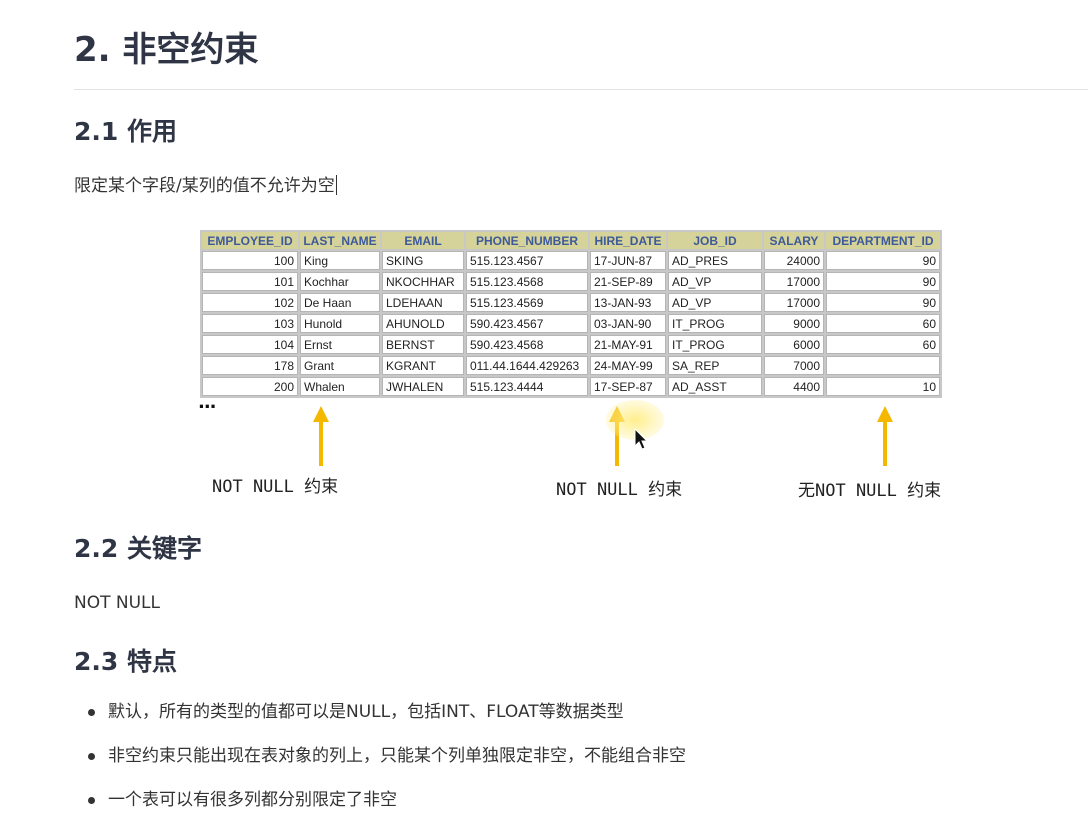 This screenshot has height=821, width=1088. Describe the element at coordinates (138, 548) in the screenshot. I see `section-heading-keyword: 2.2 关键字` at that location.